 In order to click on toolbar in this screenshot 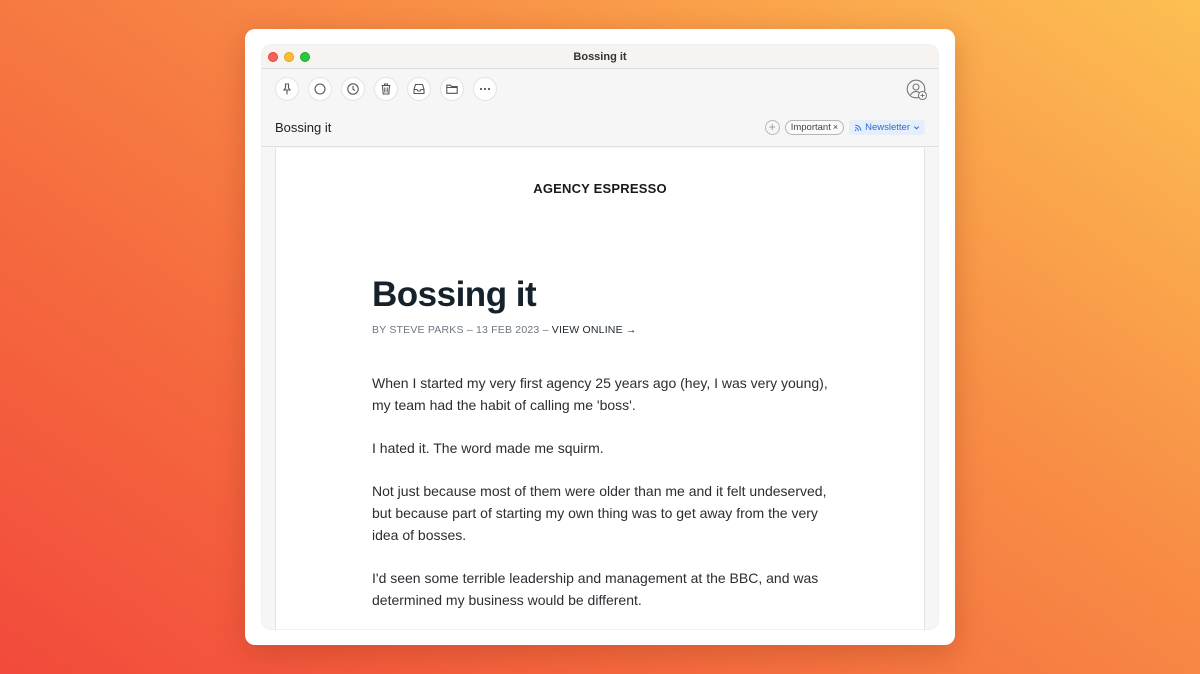, I will do `click(600, 89)`.